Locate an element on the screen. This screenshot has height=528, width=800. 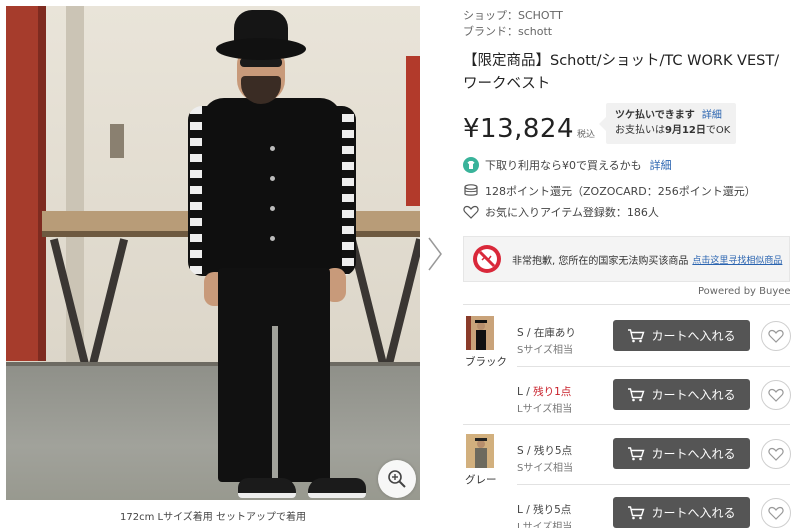
tshirt-icon is located at coordinates (471, 165).